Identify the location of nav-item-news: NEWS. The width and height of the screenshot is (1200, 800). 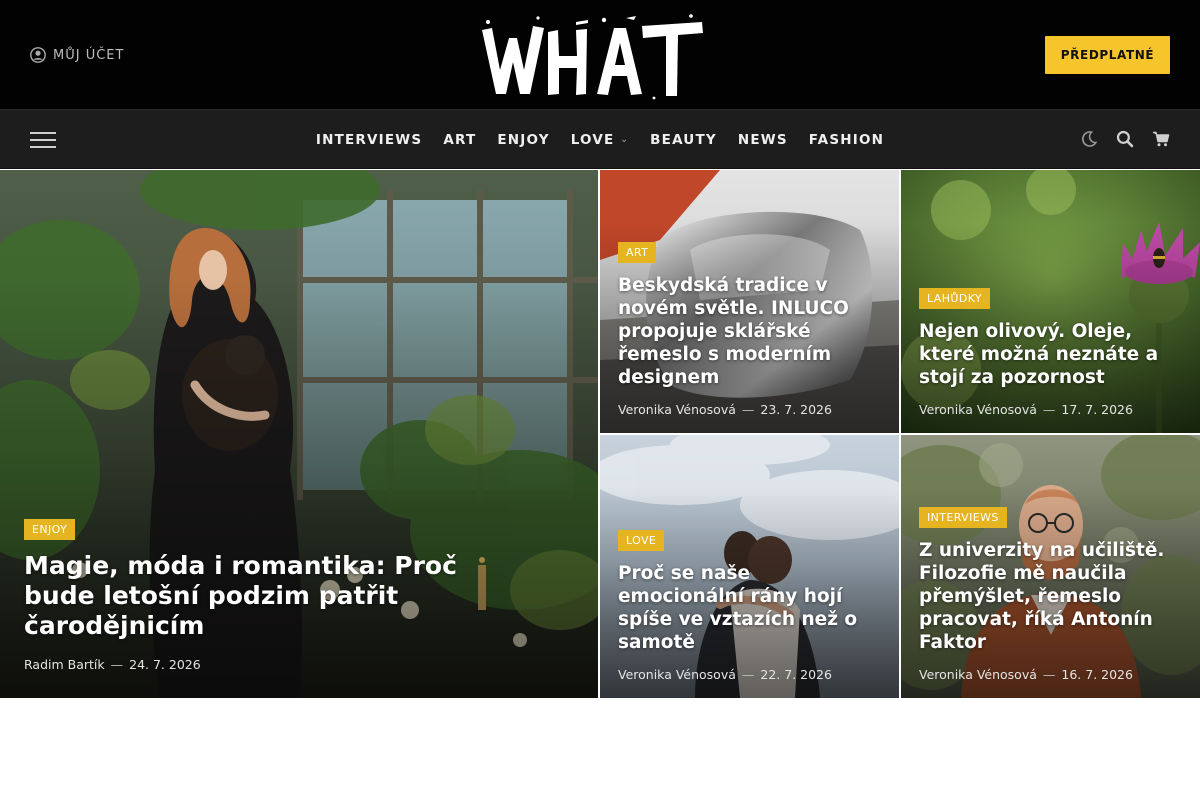
(763, 140).